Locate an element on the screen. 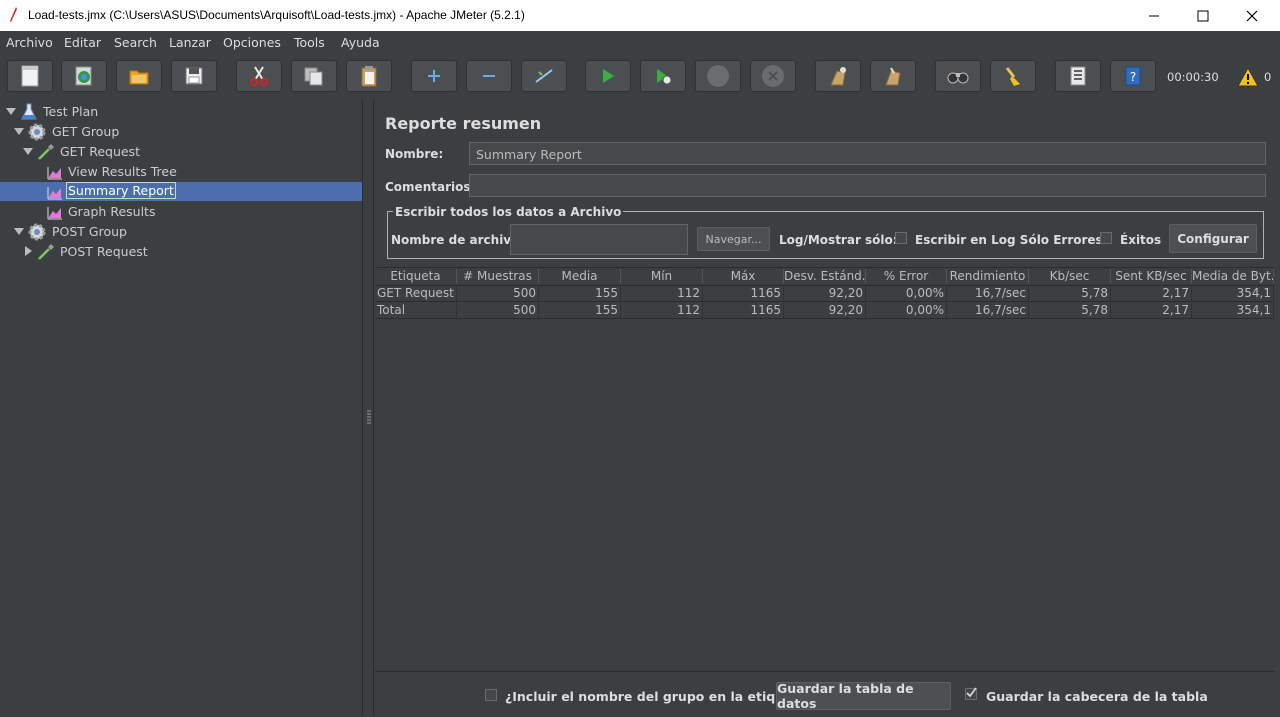  clear-all-button is located at coordinates (893, 76).